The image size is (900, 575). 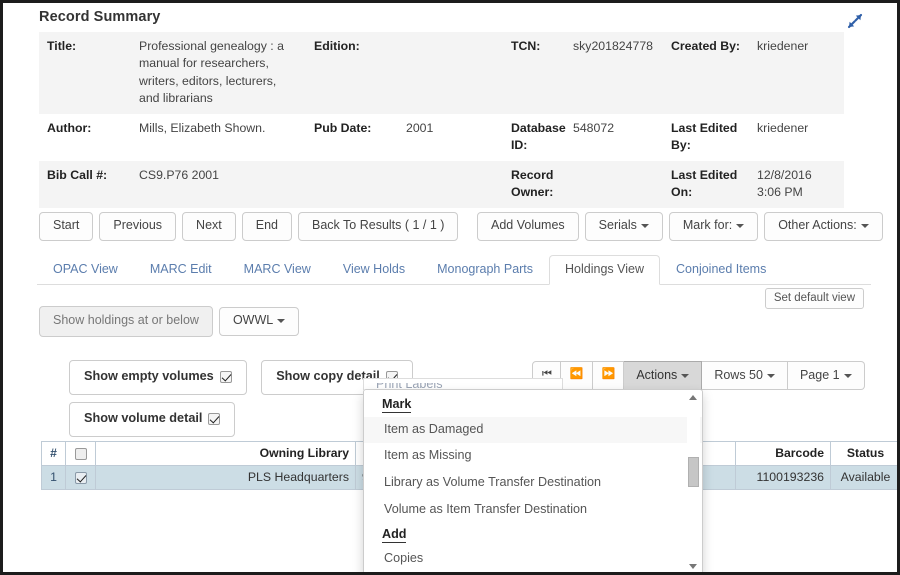 I want to click on serials-dropdown-button: Serials, so click(x=623, y=226).